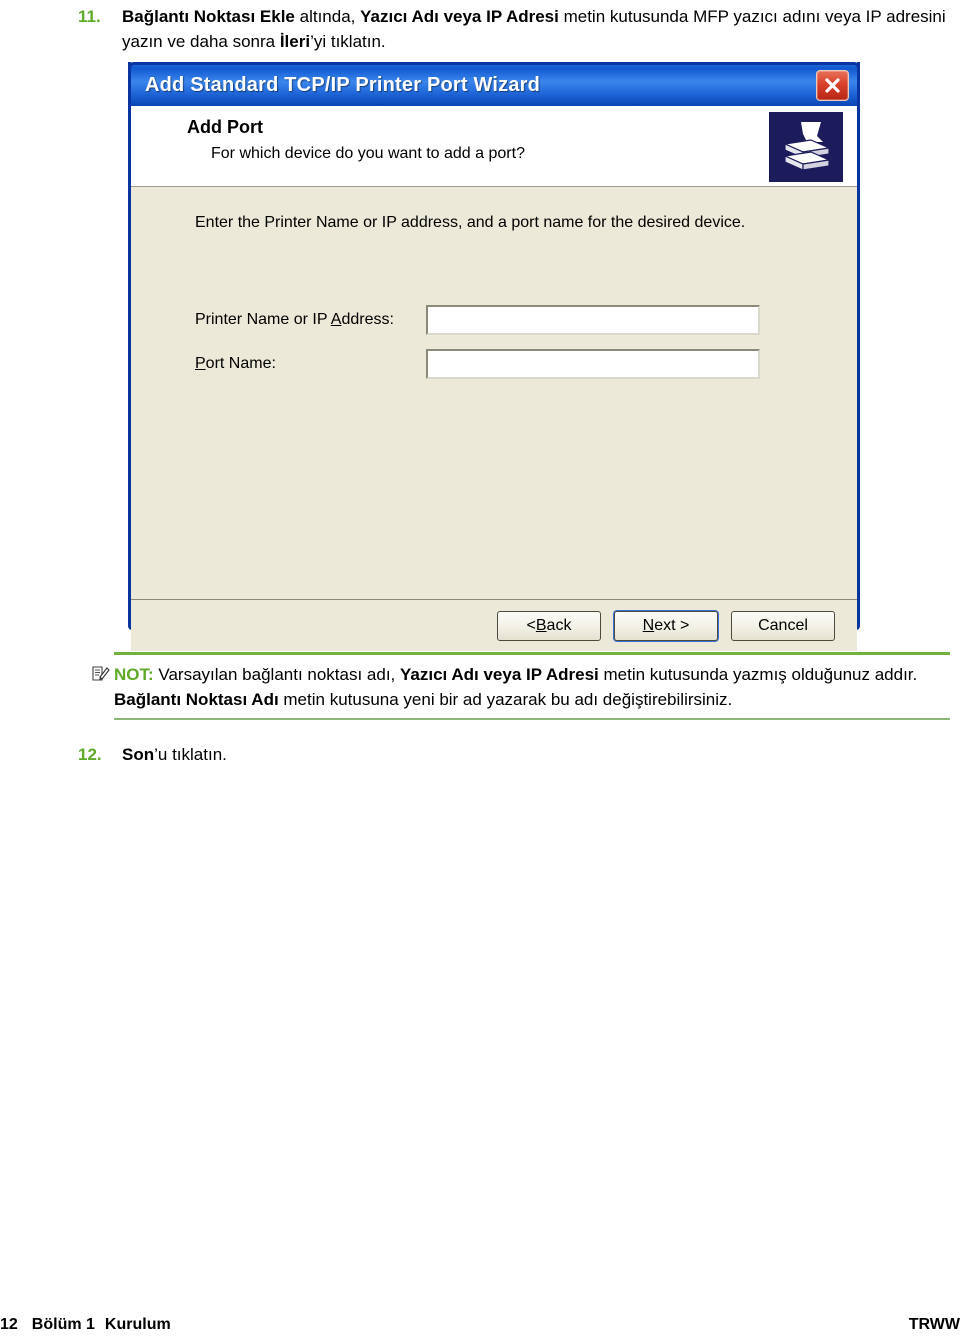 The image size is (960, 1343). Describe the element at coordinates (208, 16) in the screenshot. I see `emphasis-text: Bağlantı Noktası Ekle` at that location.